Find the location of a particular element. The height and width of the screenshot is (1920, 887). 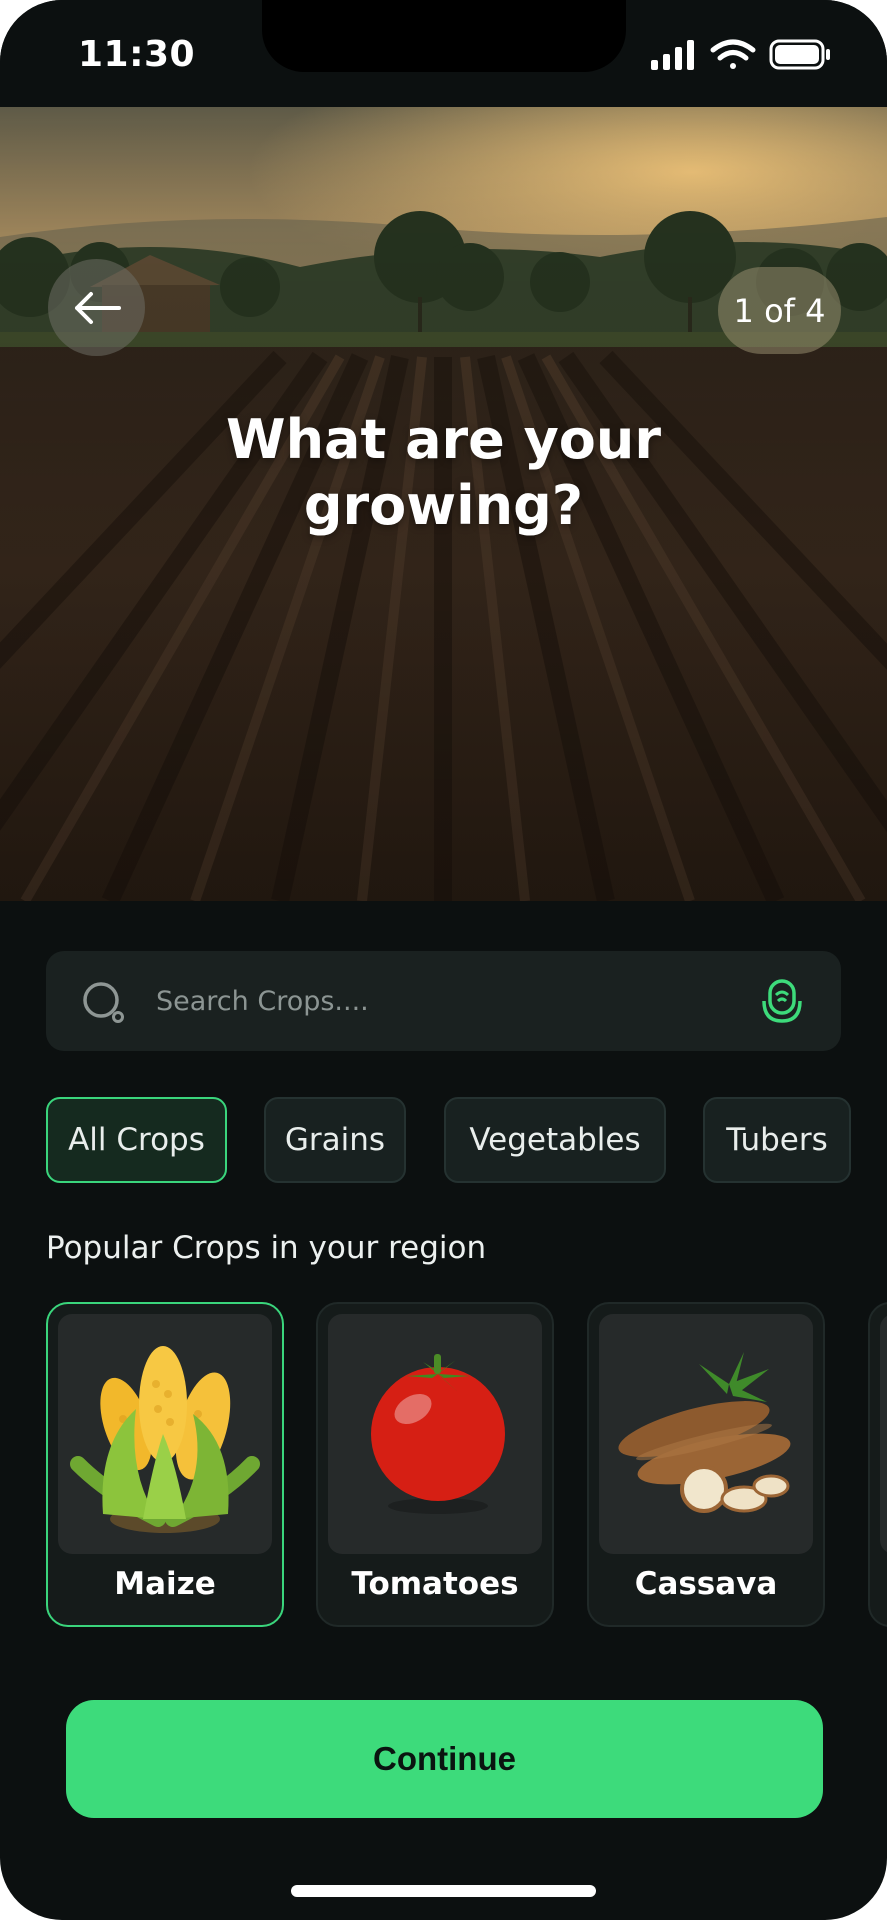

crop-image-partial is located at coordinates (883, 1434).